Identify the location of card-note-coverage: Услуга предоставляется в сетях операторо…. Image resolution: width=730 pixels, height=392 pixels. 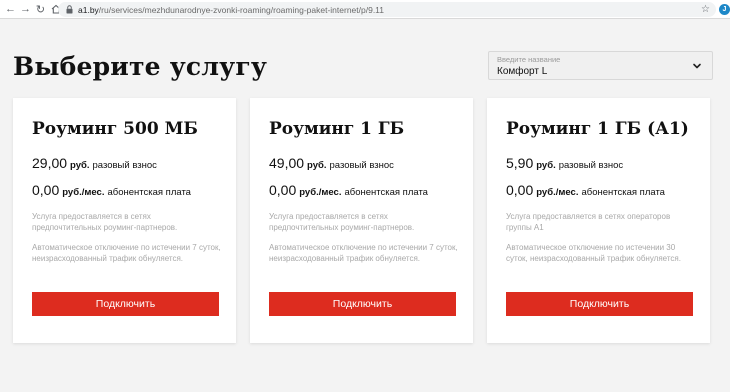
(588, 222).